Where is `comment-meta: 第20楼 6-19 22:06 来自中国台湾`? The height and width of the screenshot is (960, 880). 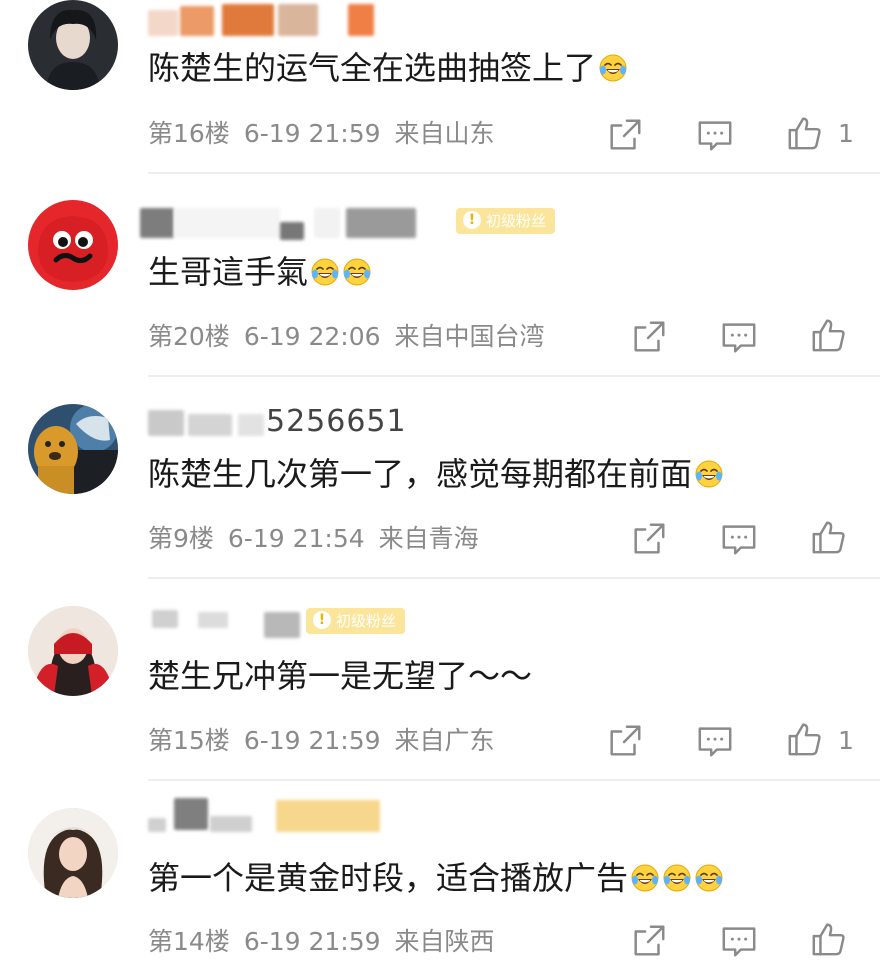
comment-meta: 第20楼 6-19 22:06 来自中国台湾 is located at coordinates (346, 337).